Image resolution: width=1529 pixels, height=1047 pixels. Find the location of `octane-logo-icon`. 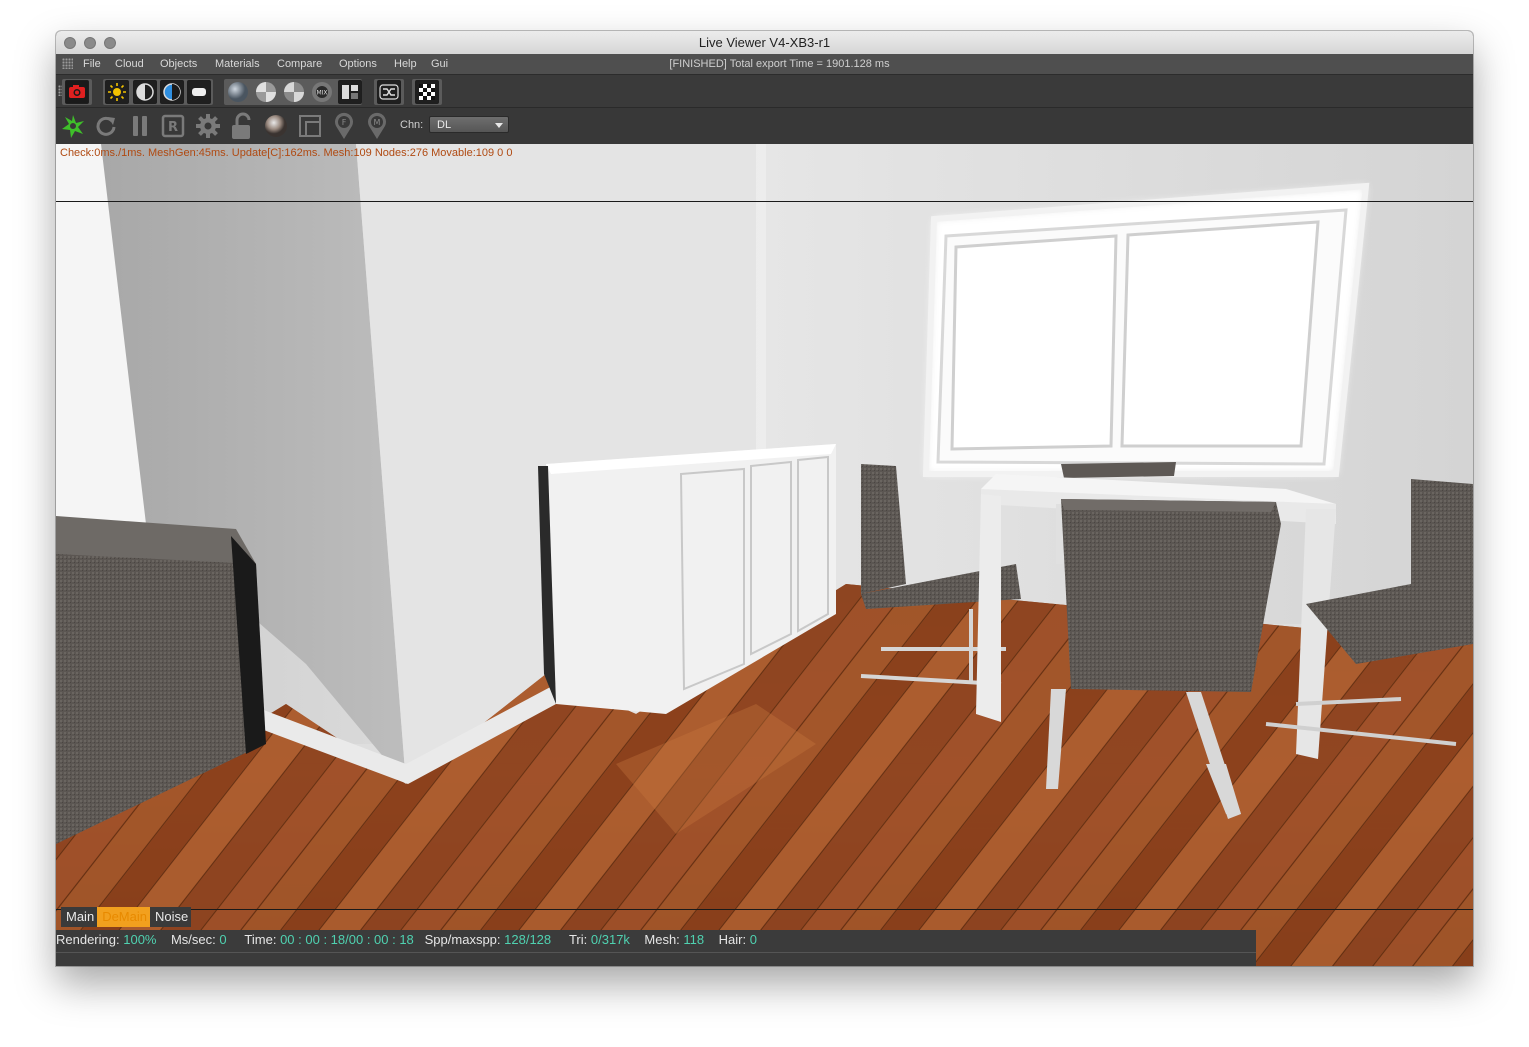

octane-logo-icon is located at coordinates (73, 126).